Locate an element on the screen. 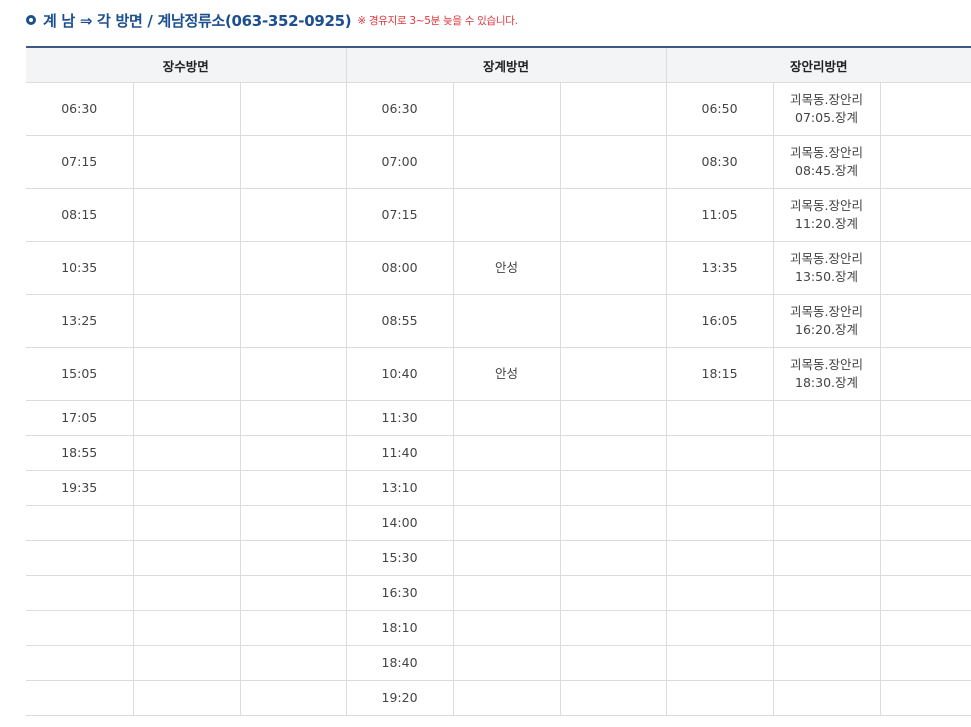  table-cell: 13:10 is located at coordinates (399, 488).